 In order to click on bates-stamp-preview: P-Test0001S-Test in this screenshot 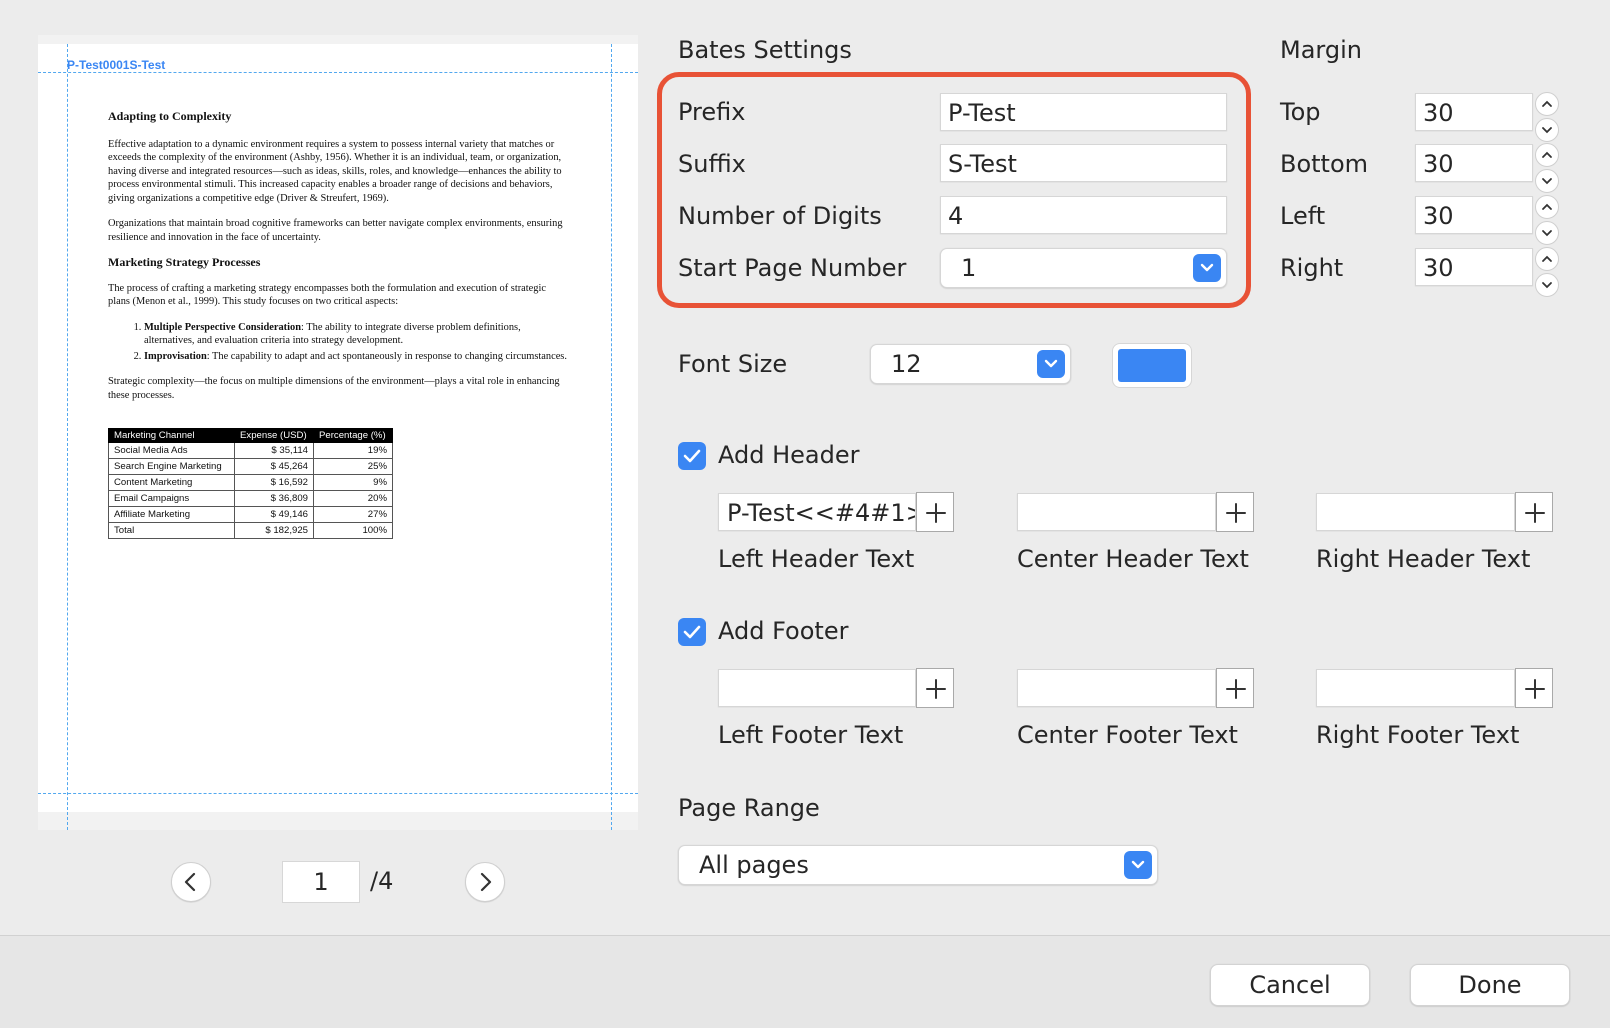, I will do `click(116, 65)`.